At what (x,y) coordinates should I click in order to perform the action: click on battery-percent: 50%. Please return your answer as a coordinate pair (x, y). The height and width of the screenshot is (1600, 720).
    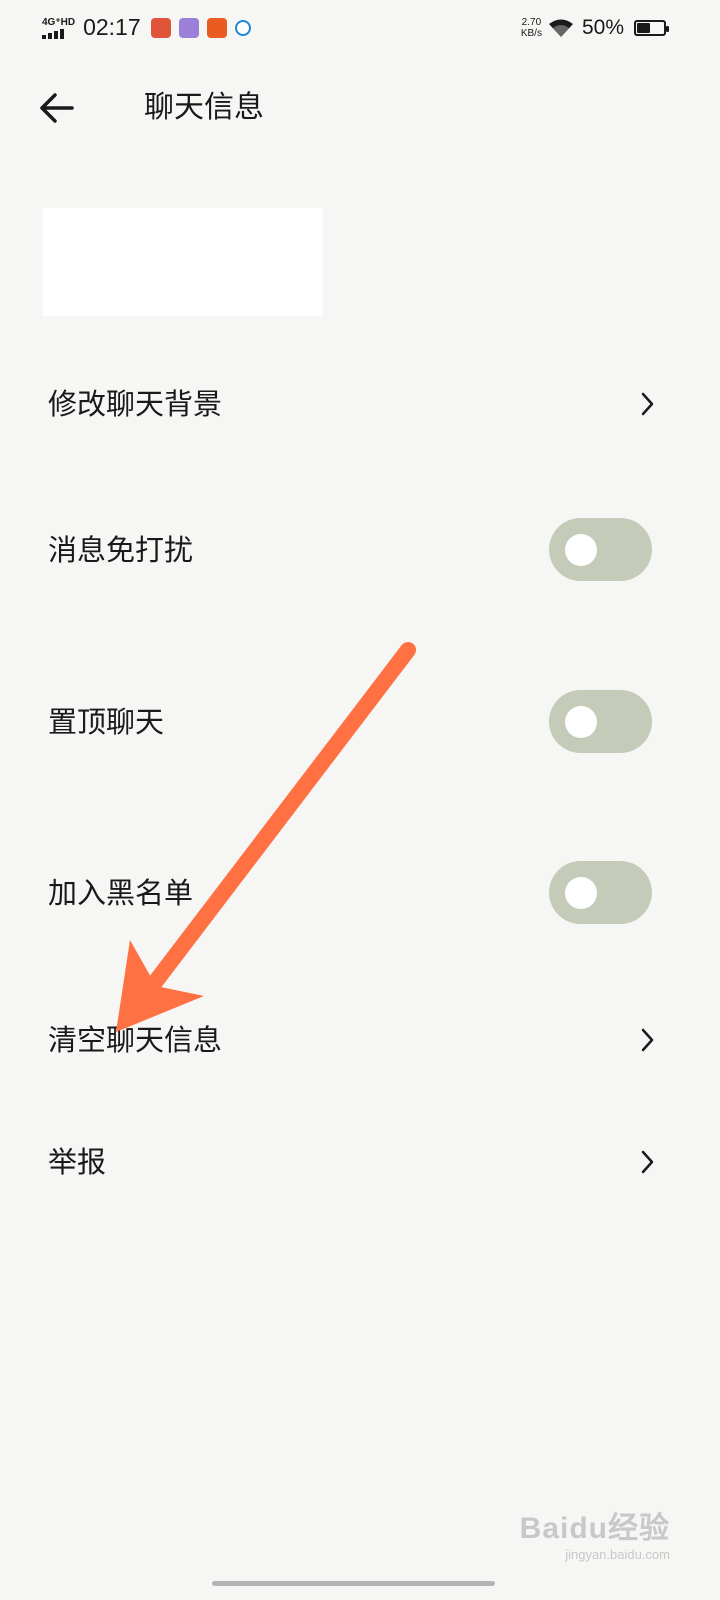
    Looking at the image, I should click on (602, 27).